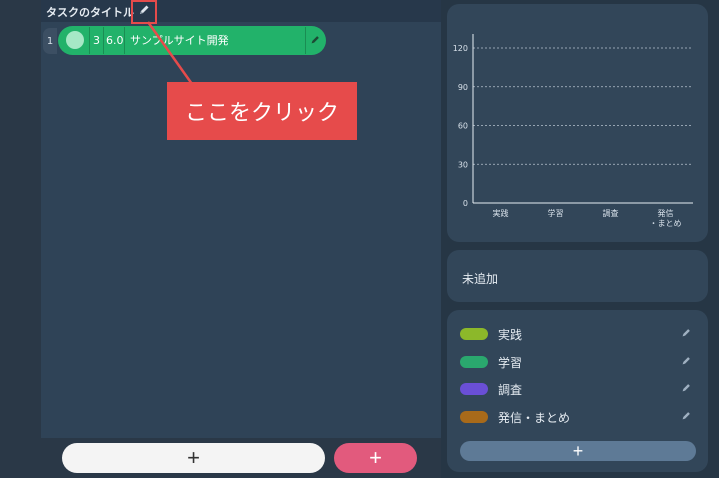  I want to click on unadded-label: 未追加, so click(480, 279).